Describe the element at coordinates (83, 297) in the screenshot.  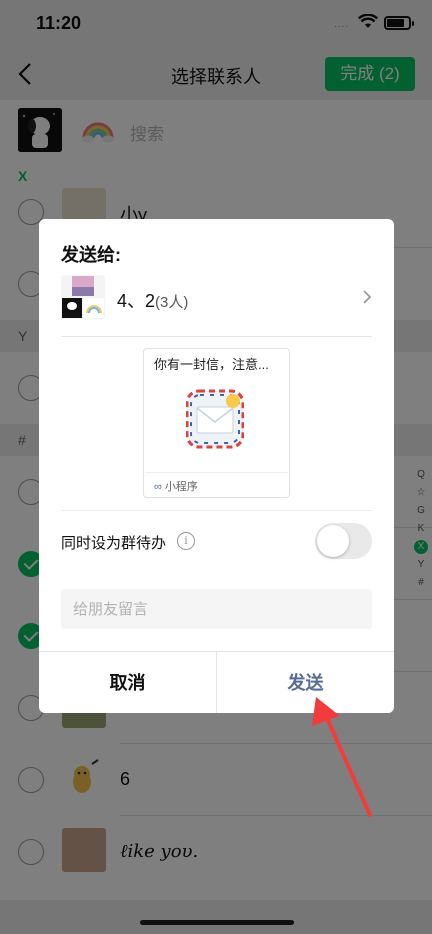
I see `group-avatar` at that location.